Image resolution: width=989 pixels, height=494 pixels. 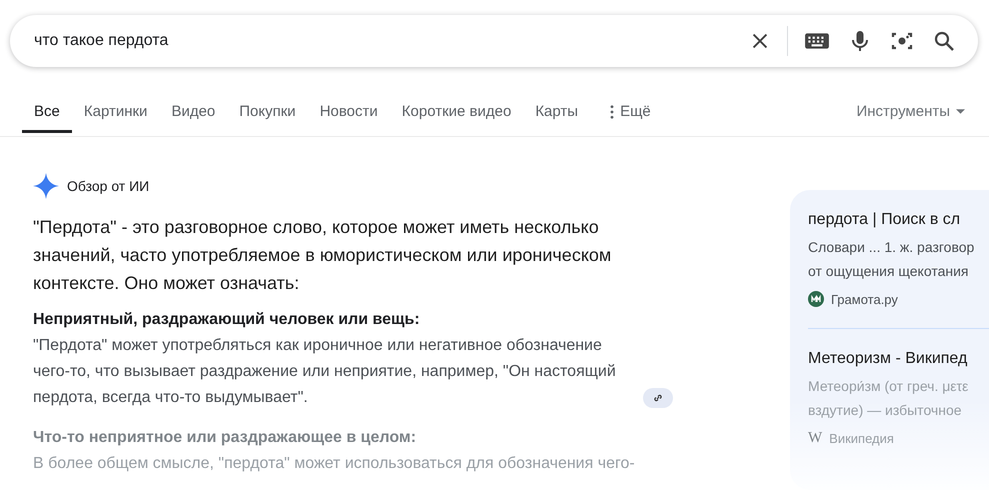 I want to click on search-tab: Видео, so click(x=193, y=115).